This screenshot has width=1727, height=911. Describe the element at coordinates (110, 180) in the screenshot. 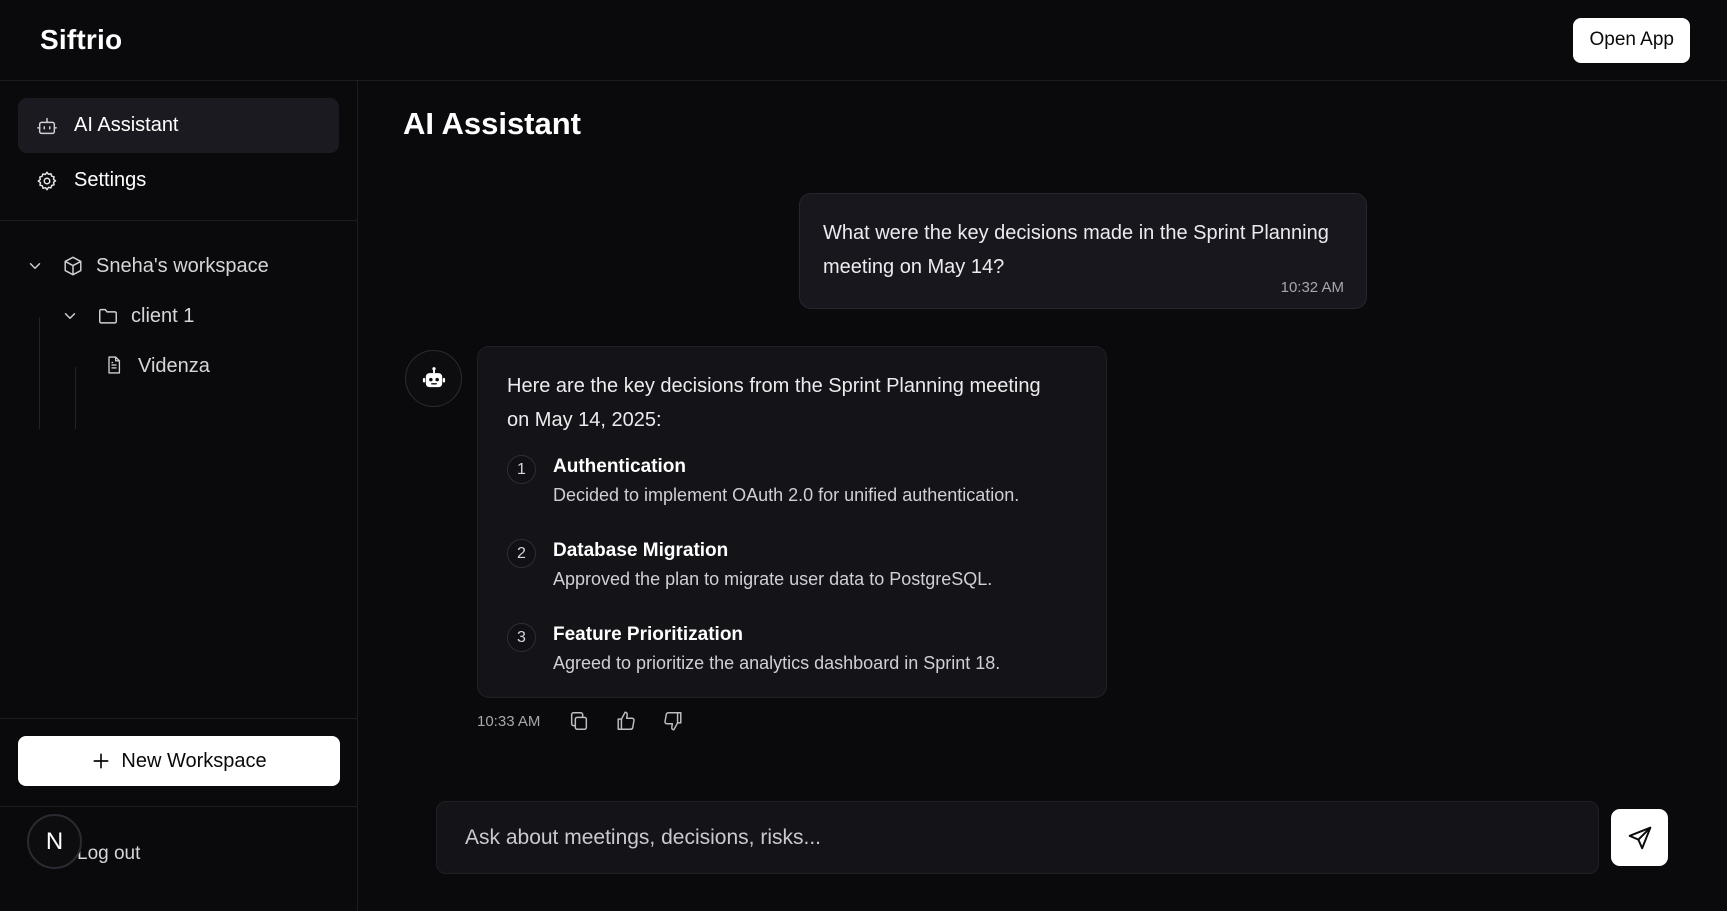

I see `sidebar-item-label: Settings` at that location.